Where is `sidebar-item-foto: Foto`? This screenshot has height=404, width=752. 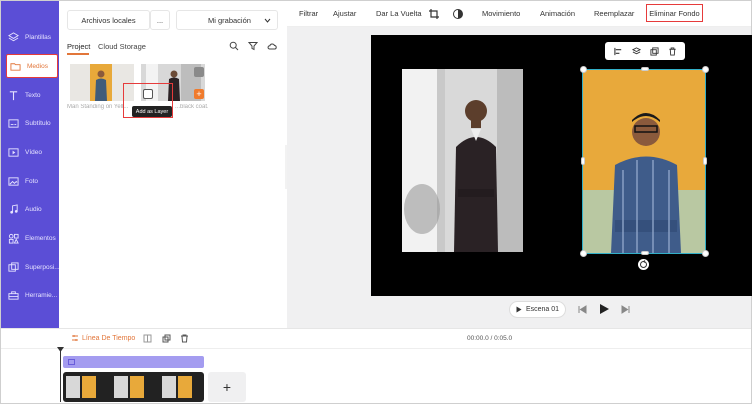 sidebar-item-foto: Foto is located at coordinates (30, 181).